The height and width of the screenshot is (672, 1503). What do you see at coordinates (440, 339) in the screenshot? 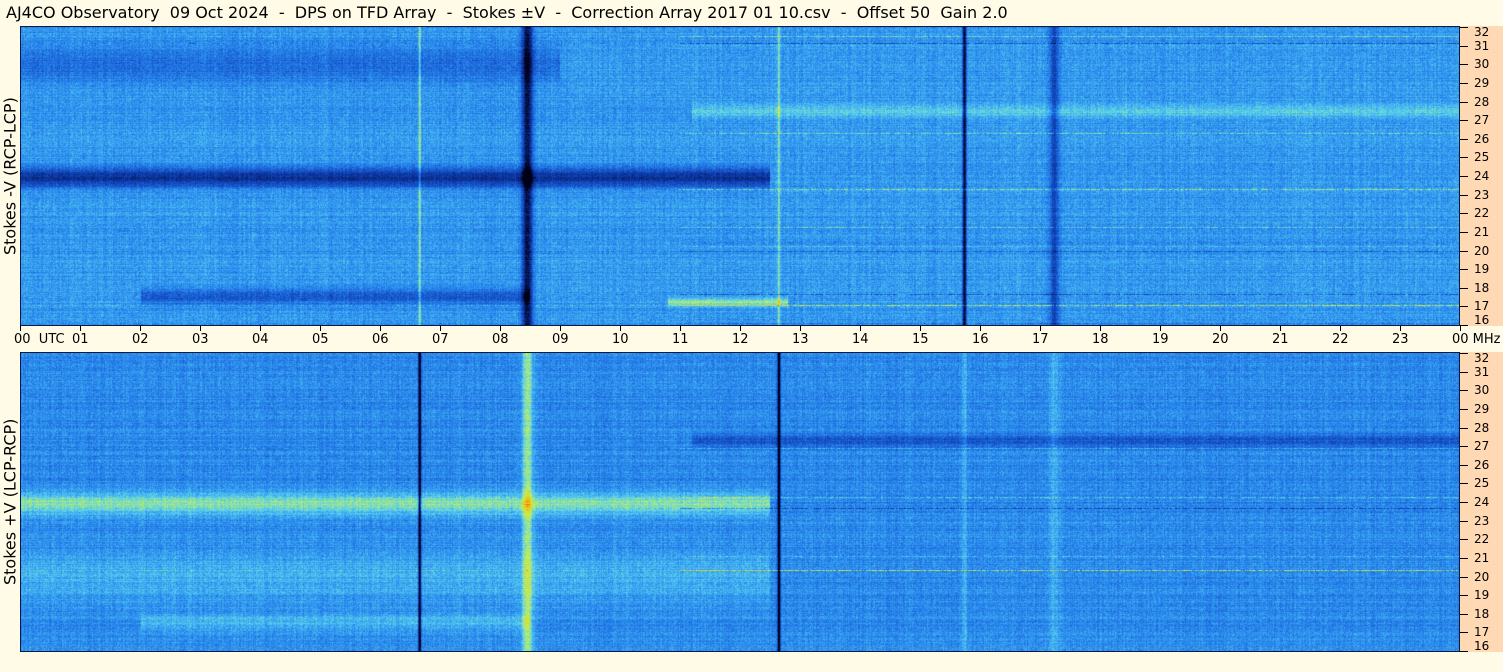
I see `utc-tick-label: 07` at bounding box center [440, 339].